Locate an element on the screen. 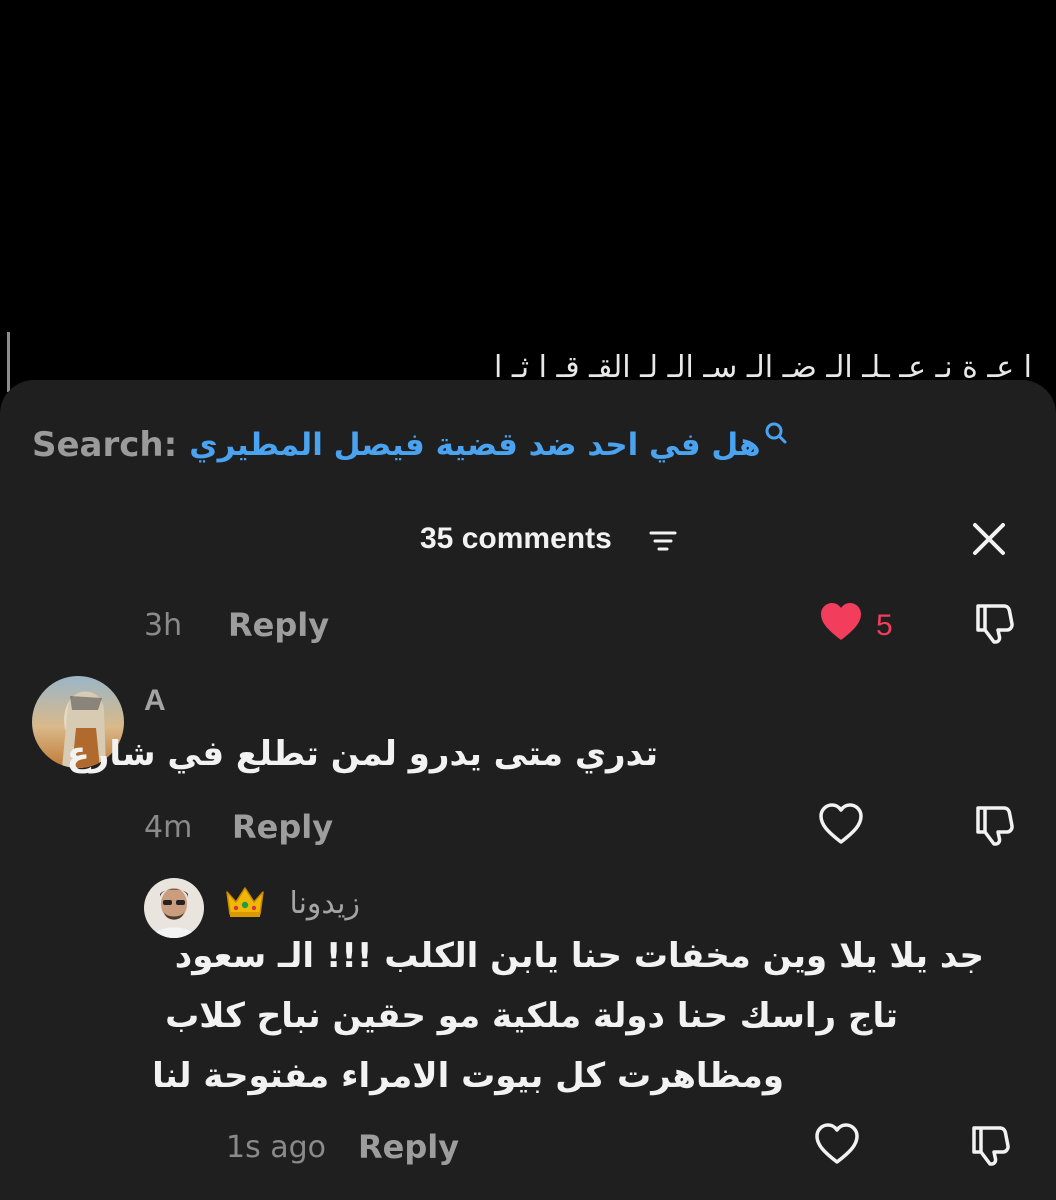 This screenshot has height=1200, width=1056. comments-header: 35 comments is located at coordinates (528, 542).